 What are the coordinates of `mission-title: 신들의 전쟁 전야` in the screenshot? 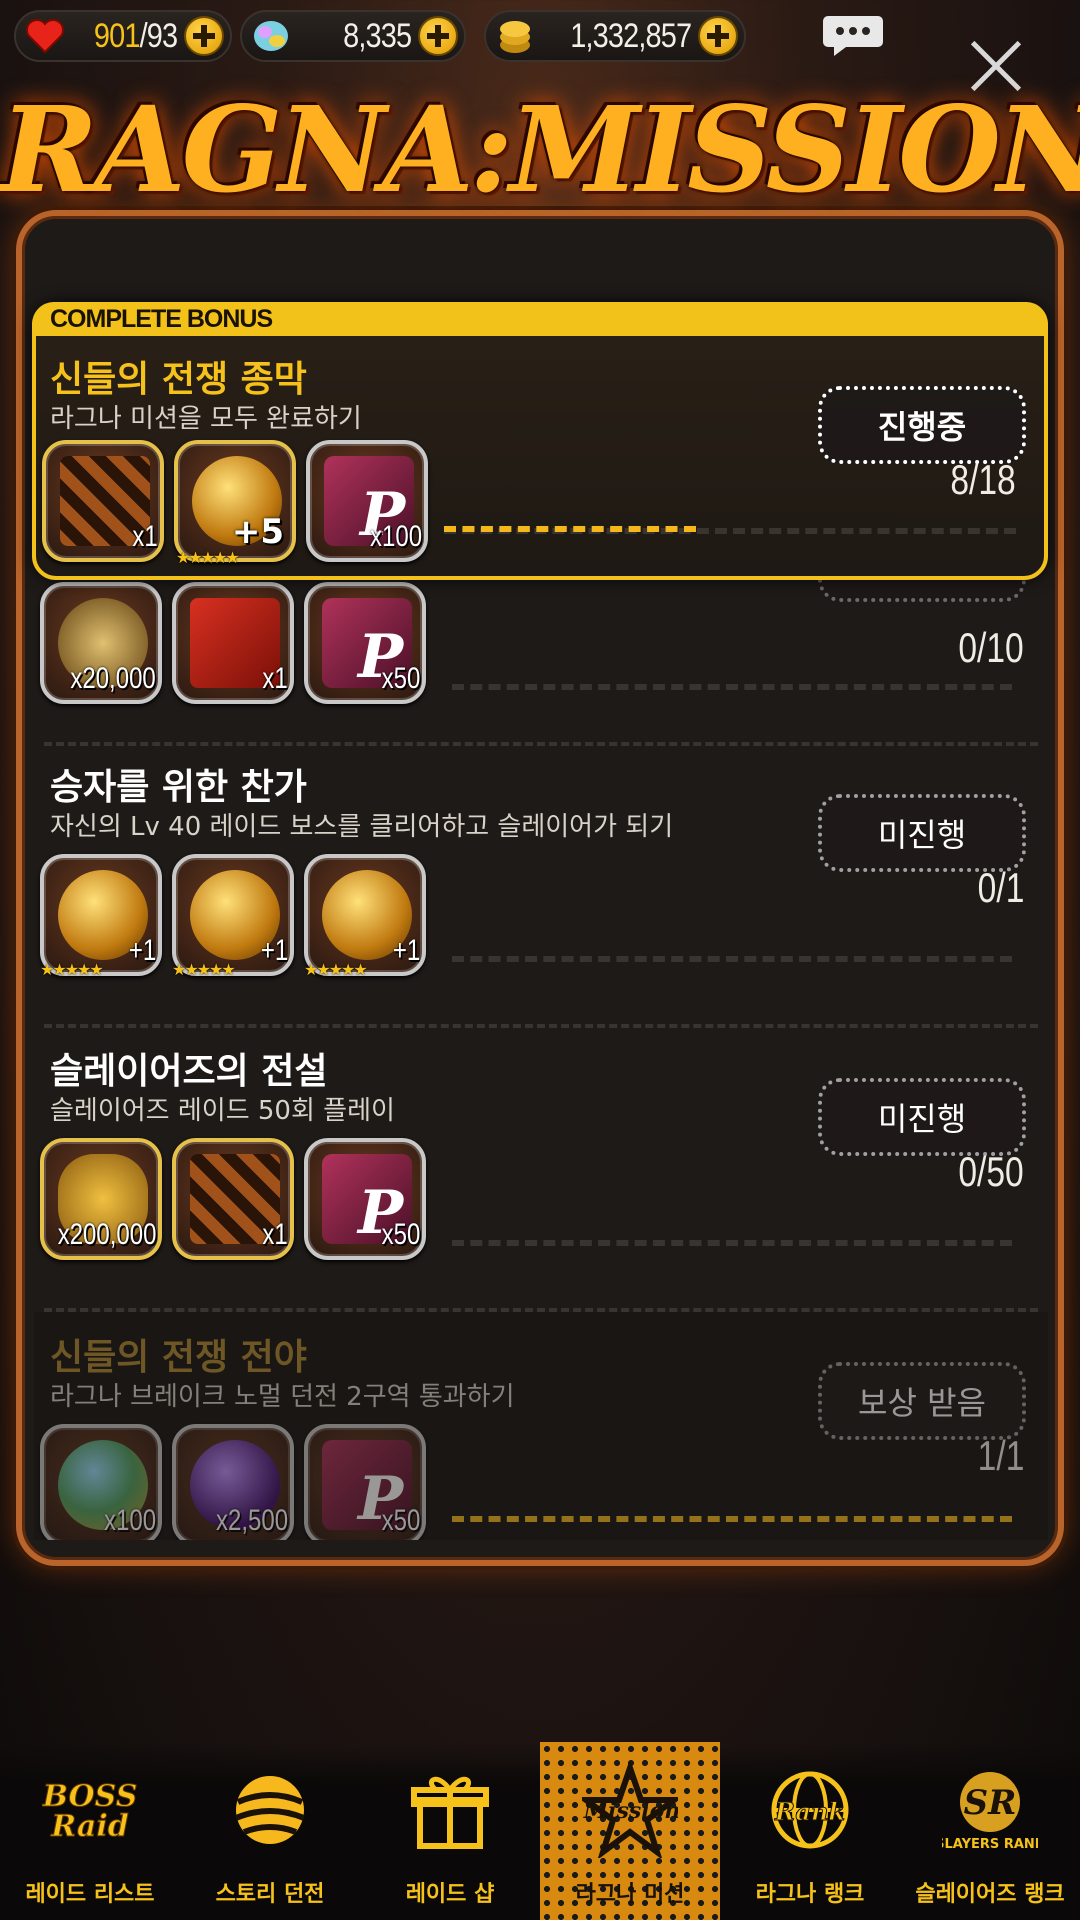 It's located at (178, 1357).